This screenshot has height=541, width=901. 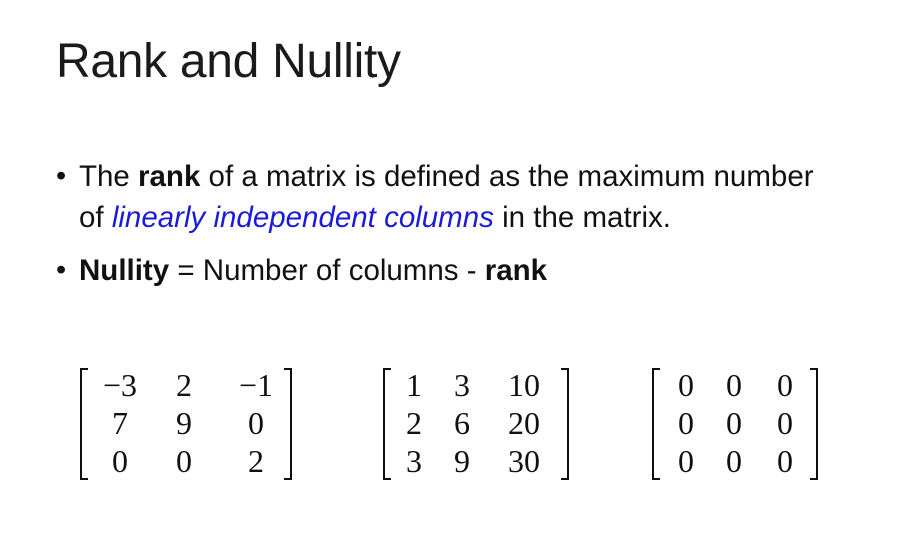 What do you see at coordinates (120, 385) in the screenshot?
I see `matrix-cell: −3` at bounding box center [120, 385].